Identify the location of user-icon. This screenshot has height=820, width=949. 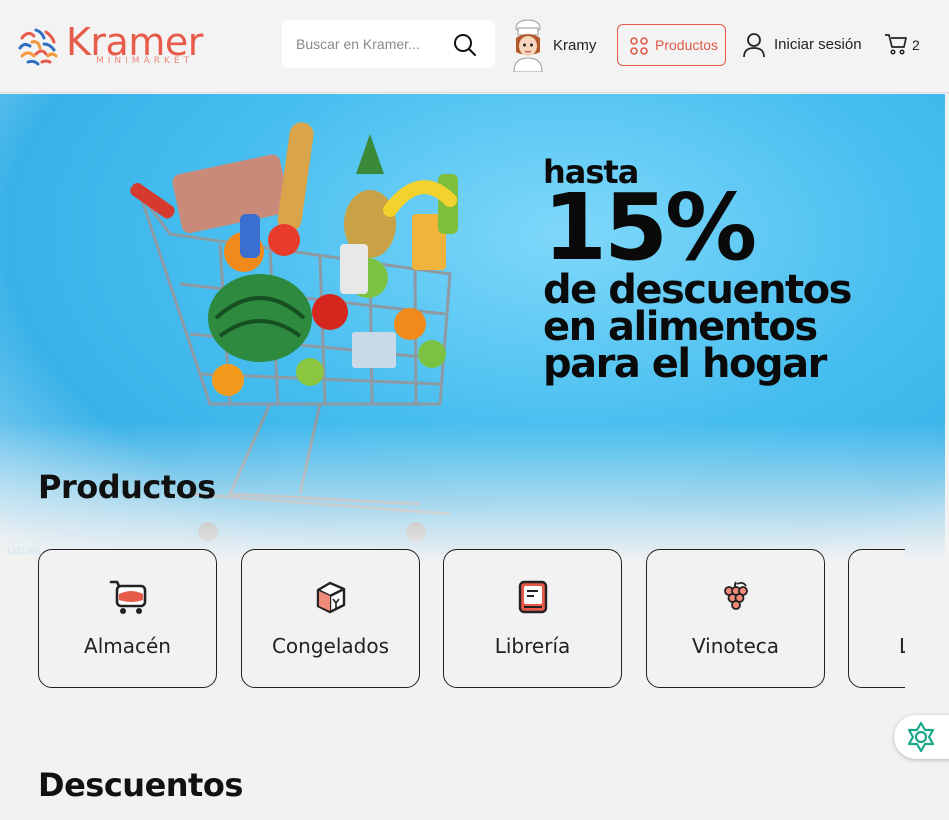
(754, 45).